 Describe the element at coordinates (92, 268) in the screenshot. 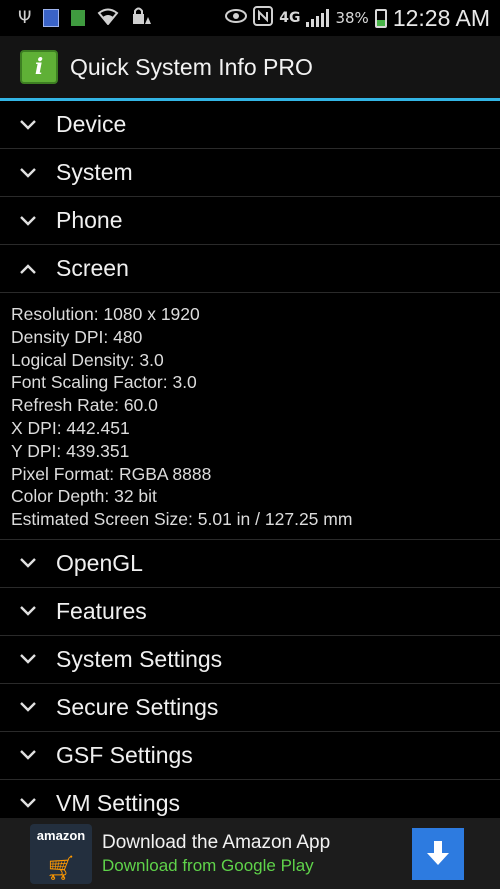

I see `section-label: Screen` at that location.